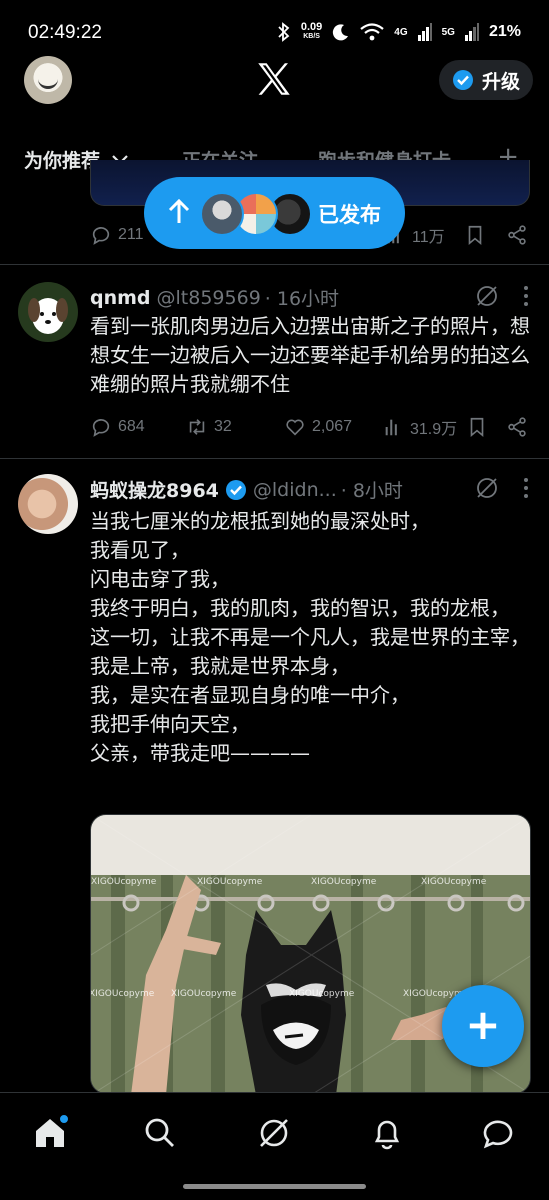  Describe the element at coordinates (332, 426) in the screenshot. I see `like-count: 2,067` at that location.